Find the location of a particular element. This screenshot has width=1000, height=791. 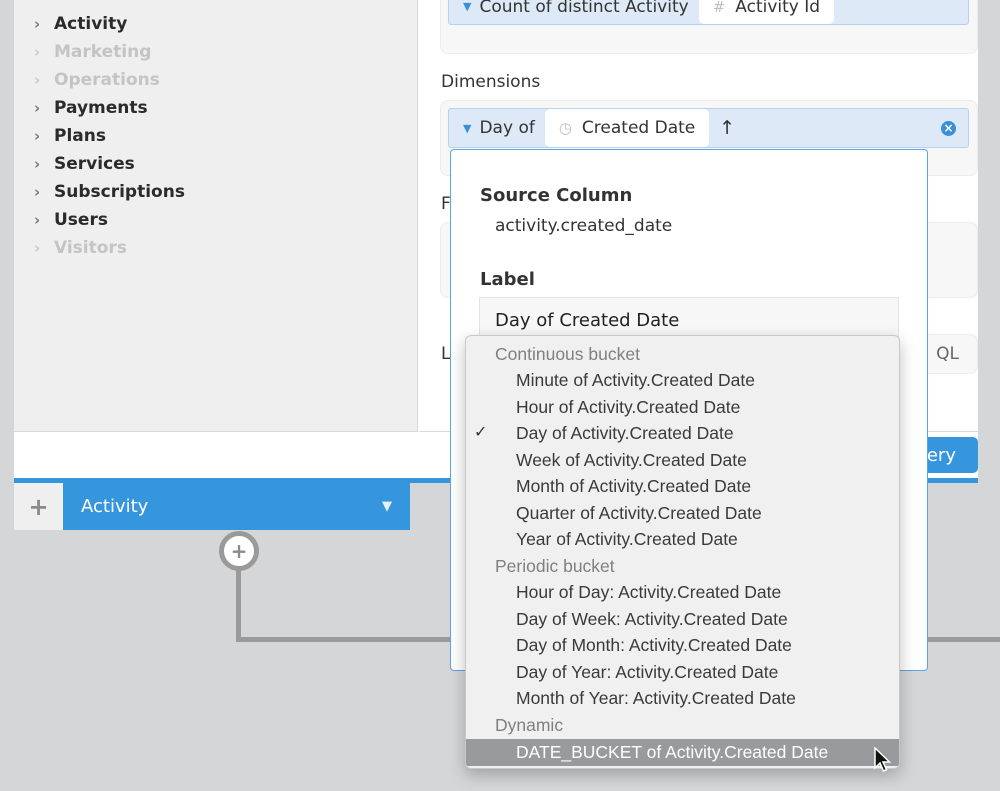

menu-item-label: Minute of Activity.Created Date is located at coordinates (635, 380).